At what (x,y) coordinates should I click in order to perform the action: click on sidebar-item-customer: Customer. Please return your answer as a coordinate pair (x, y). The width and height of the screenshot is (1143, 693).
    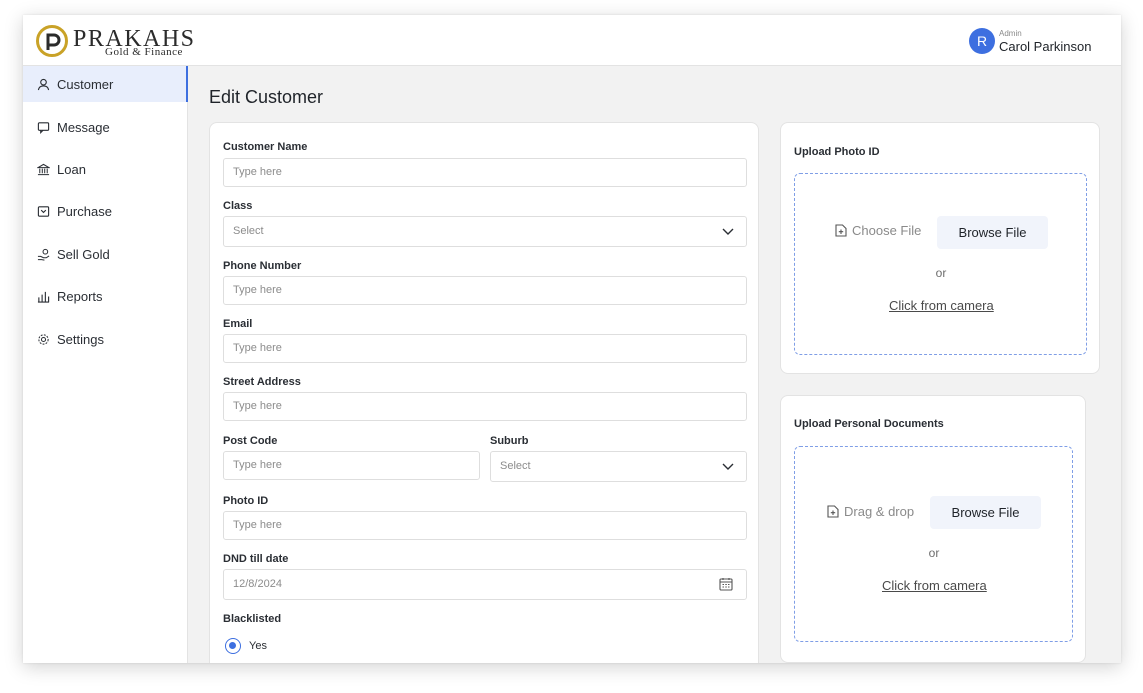
    Looking at the image, I should click on (105, 84).